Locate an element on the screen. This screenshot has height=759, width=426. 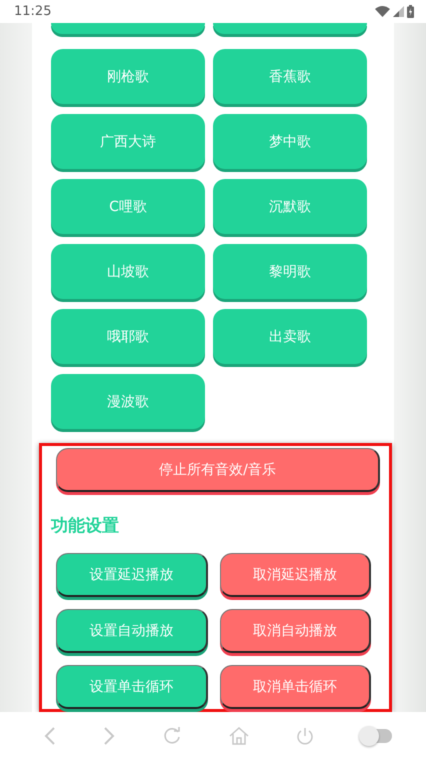
wifi-icon is located at coordinates (382, 11).